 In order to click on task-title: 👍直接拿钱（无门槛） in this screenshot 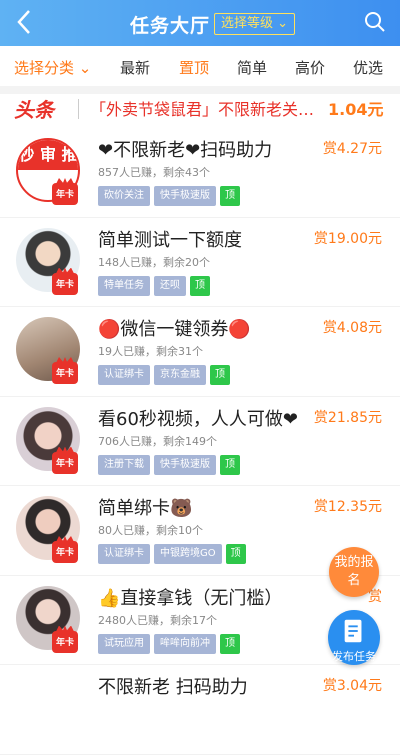, I will do `click(190, 598)`.